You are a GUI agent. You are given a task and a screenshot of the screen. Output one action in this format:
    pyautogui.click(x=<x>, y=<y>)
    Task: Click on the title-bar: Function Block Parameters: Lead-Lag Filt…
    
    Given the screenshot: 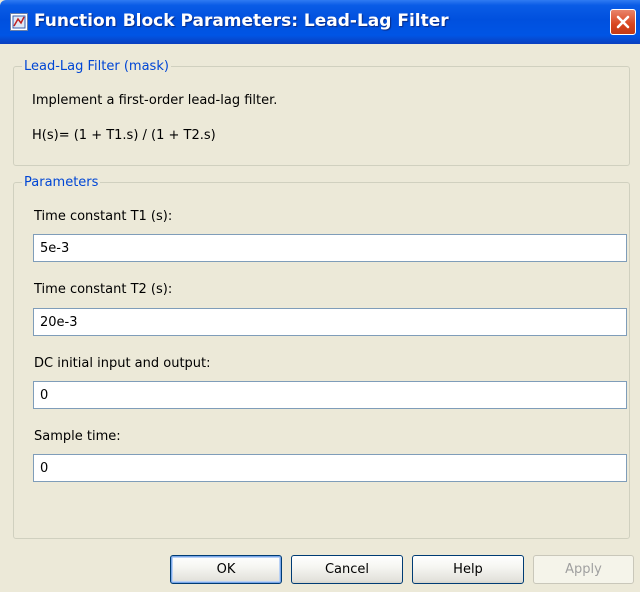 What is the action you would take?
    pyautogui.click(x=320, y=22)
    